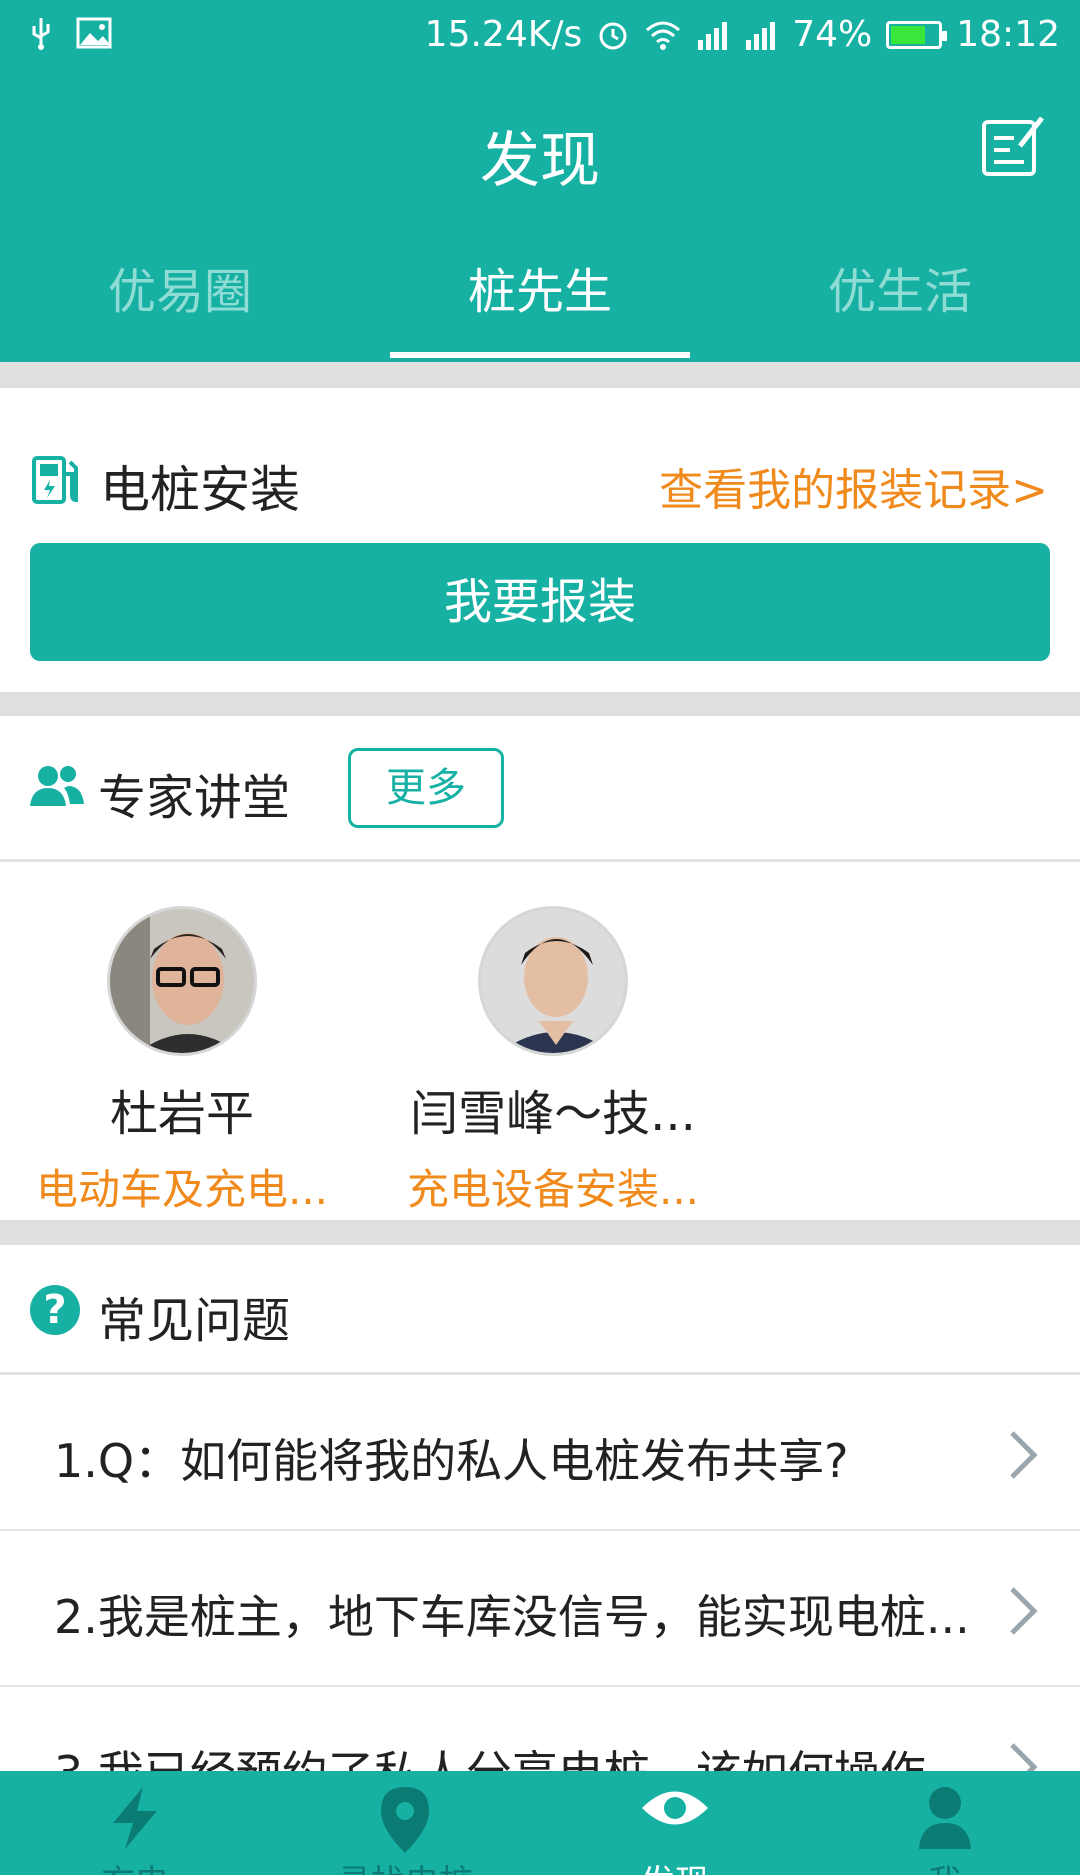 The width and height of the screenshot is (1080, 1875). I want to click on usb-icon, so click(41, 34).